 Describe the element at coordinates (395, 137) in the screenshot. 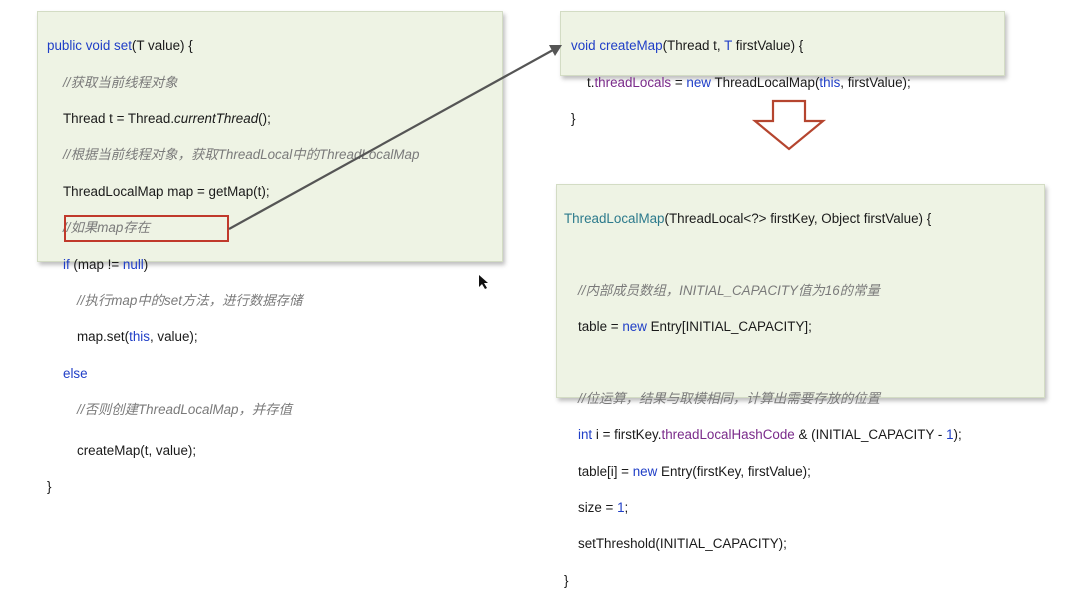

I see `arrow-connector-icon` at that location.